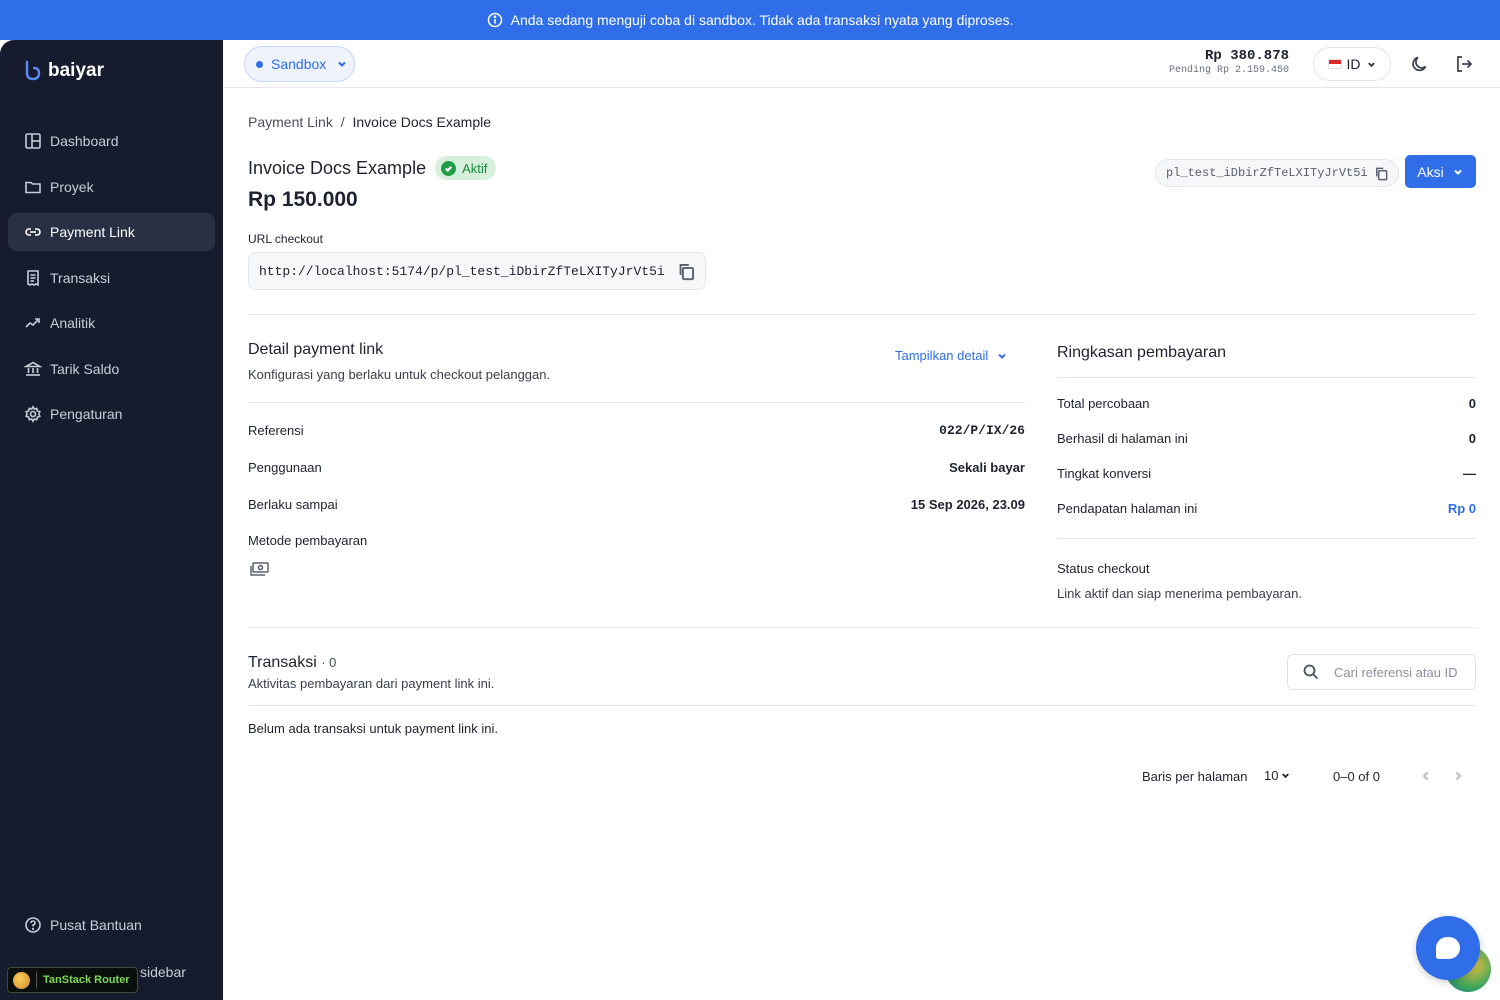 This screenshot has width=1500, height=1000. I want to click on brand-logo: baiyar, so click(64, 71).